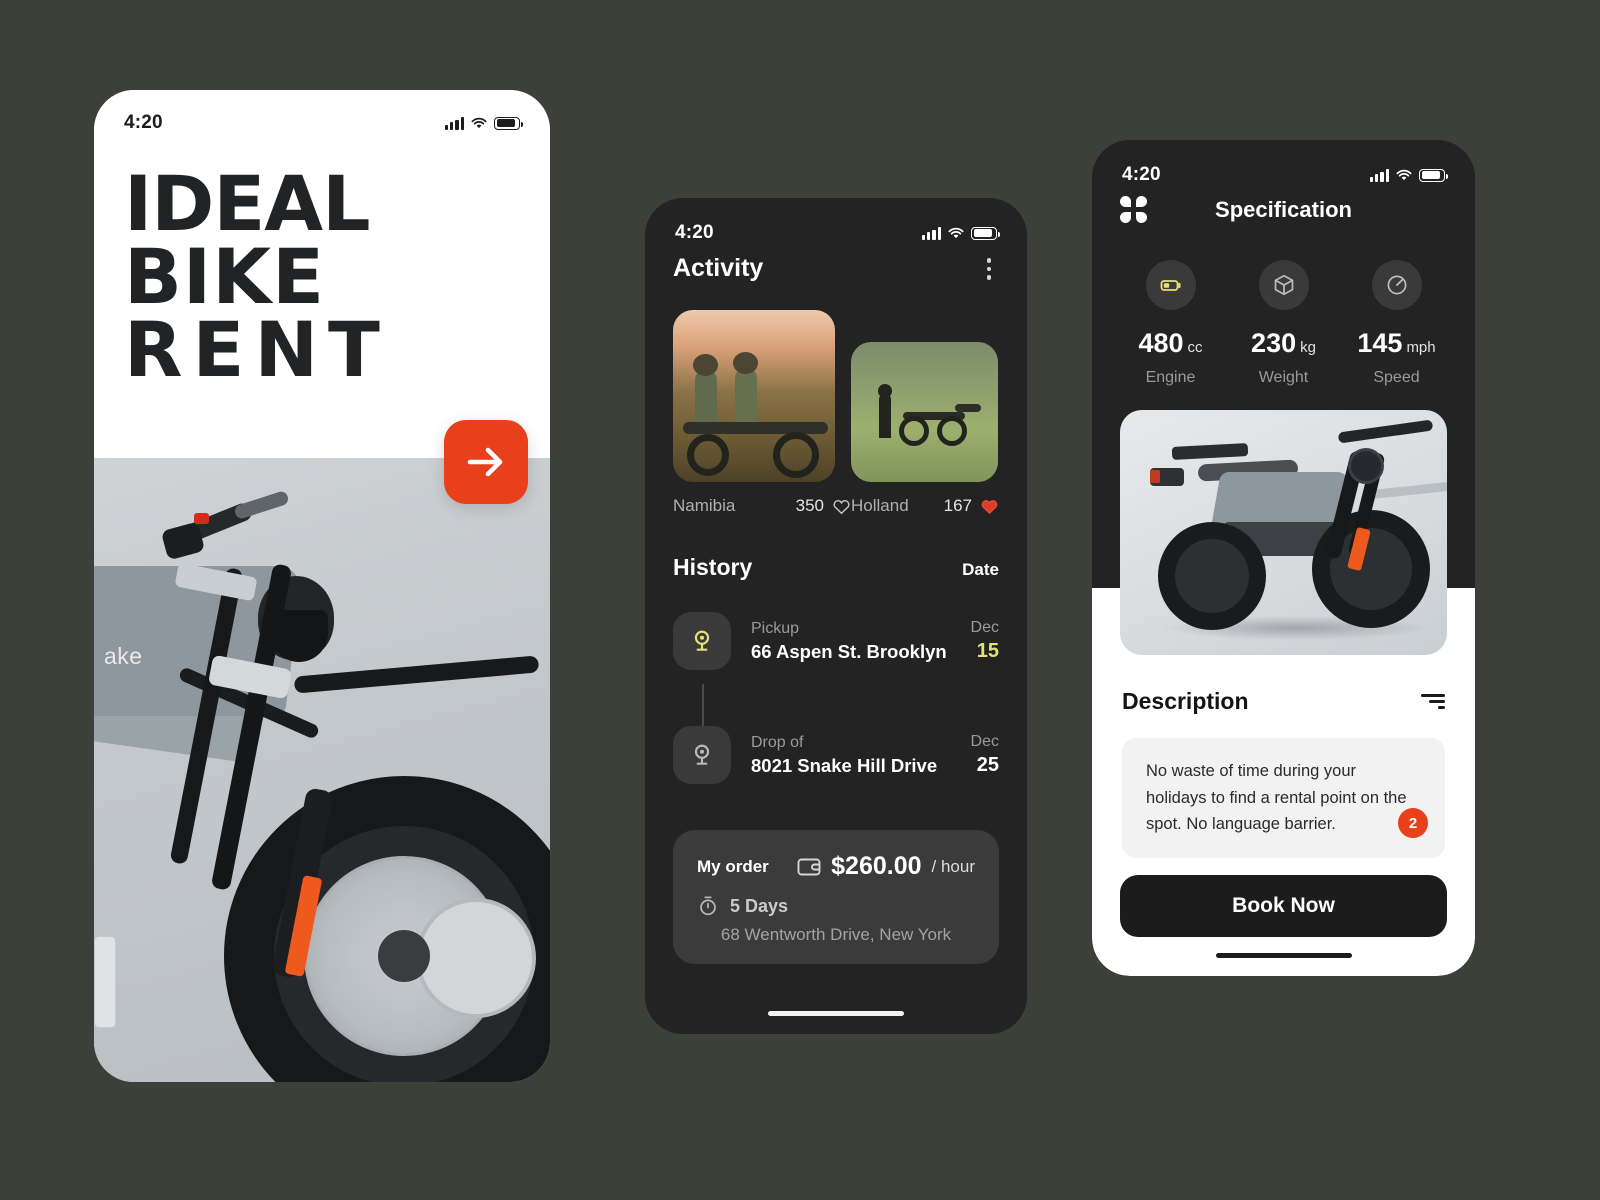 The width and height of the screenshot is (1600, 1200). I want to click on spec-value-row: 145 mph, so click(1396, 343).